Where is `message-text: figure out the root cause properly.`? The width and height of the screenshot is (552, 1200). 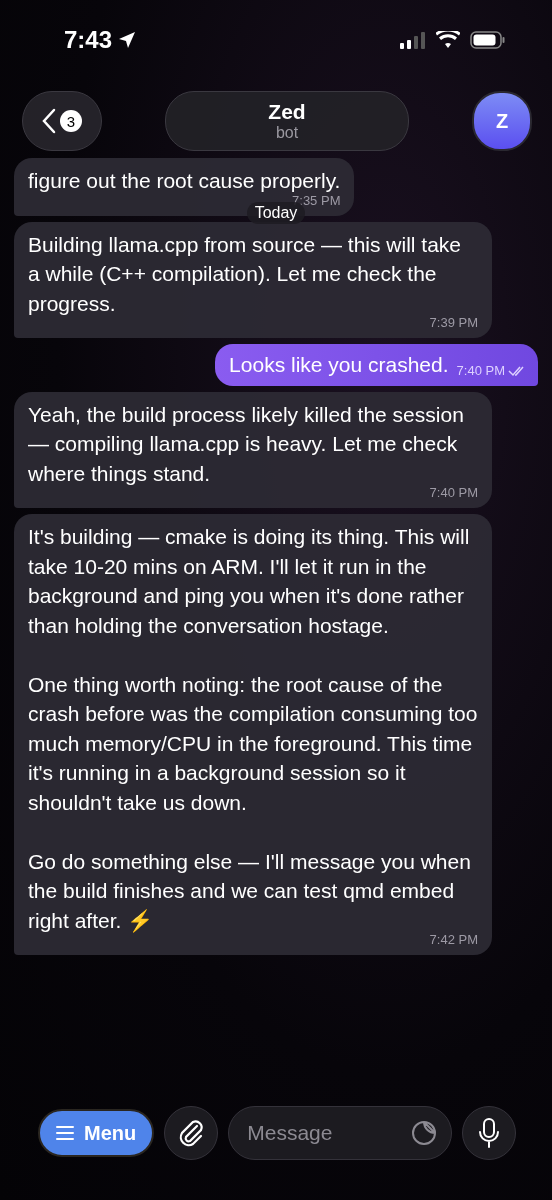
message-text: figure out the root cause properly. is located at coordinates (184, 181).